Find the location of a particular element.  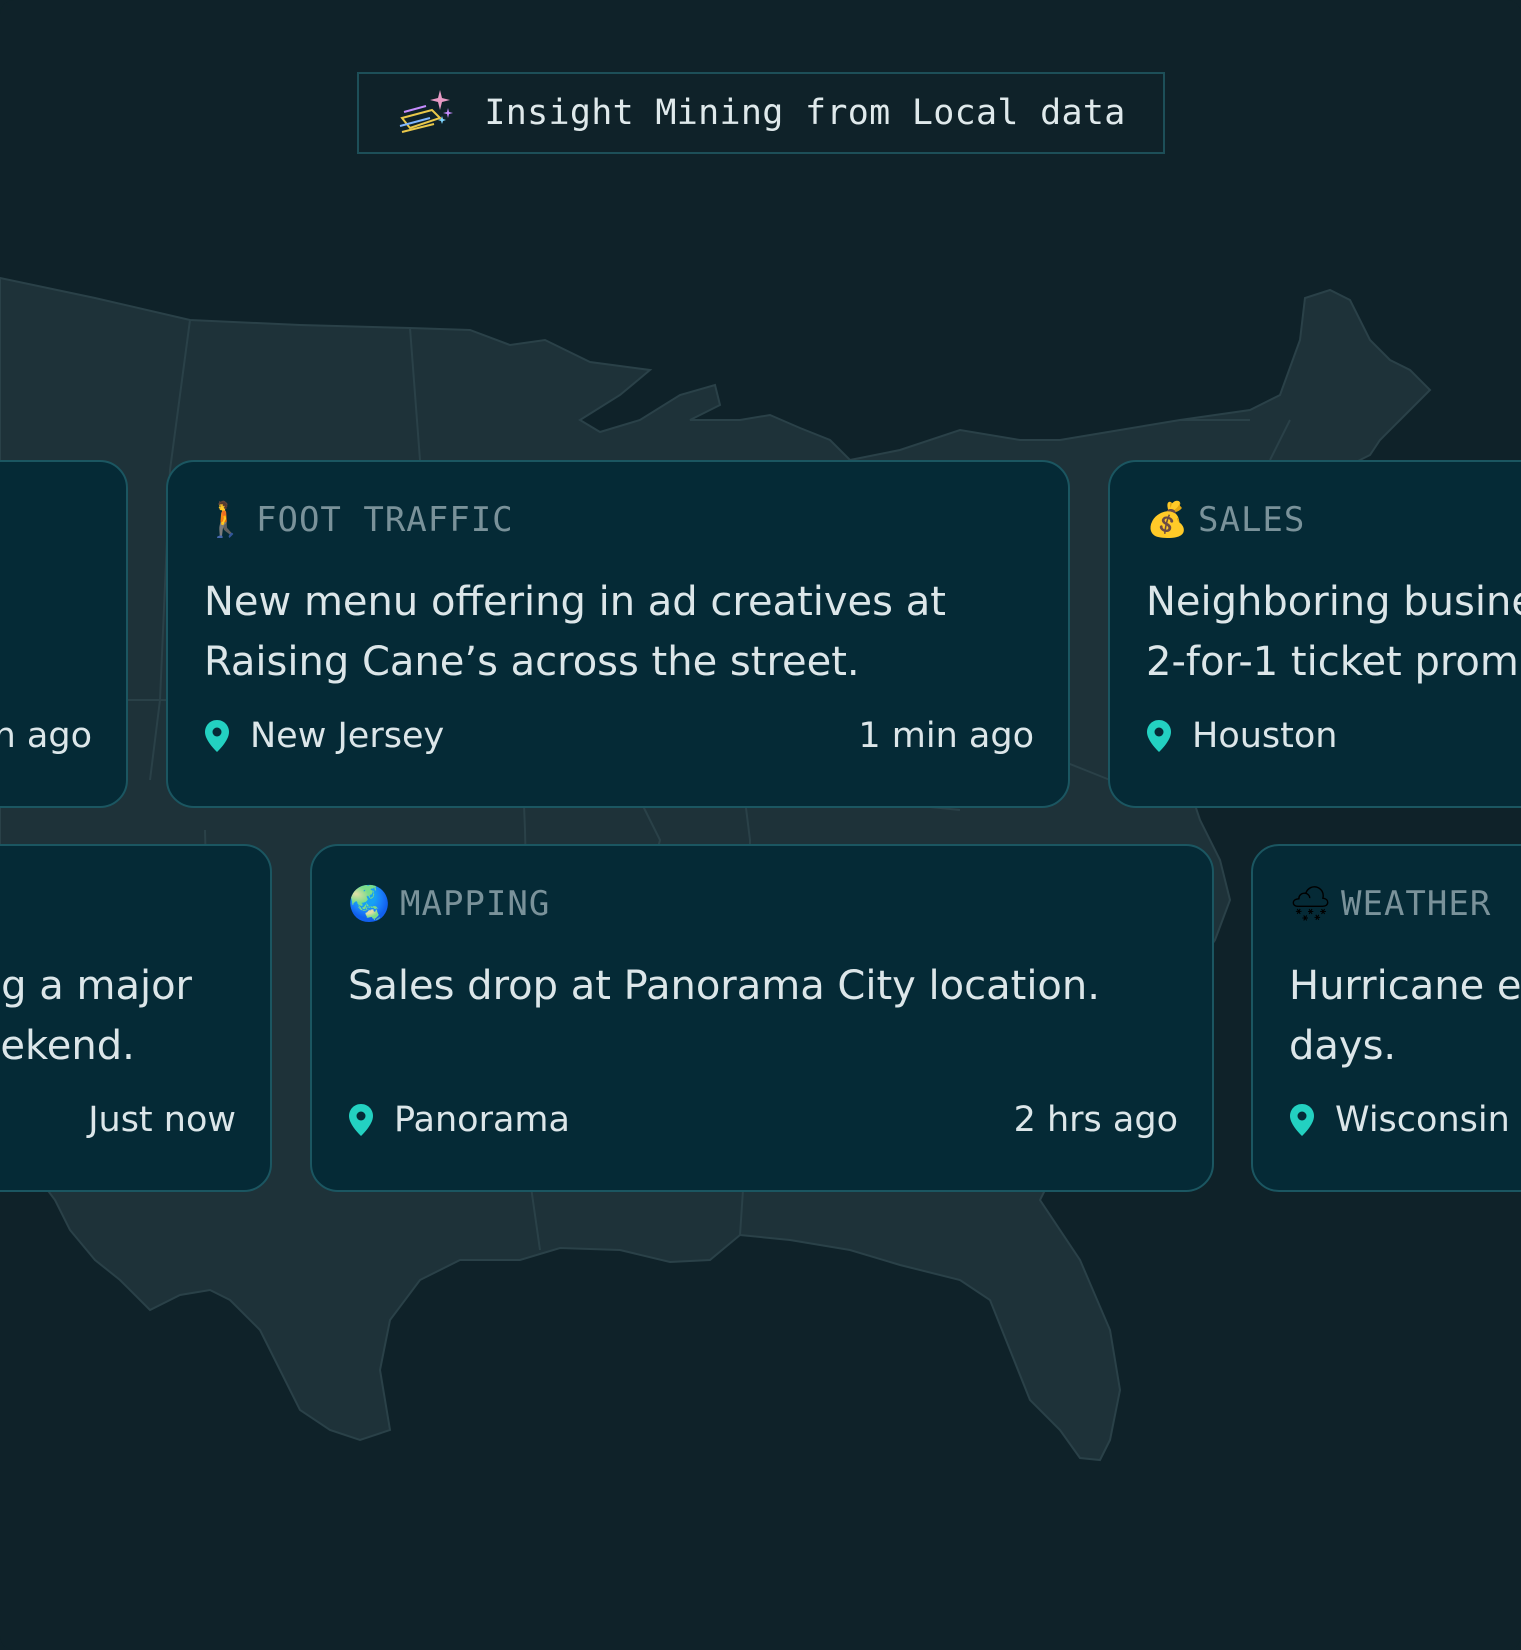

card-time: 1 min ago is located at coordinates (946, 736).